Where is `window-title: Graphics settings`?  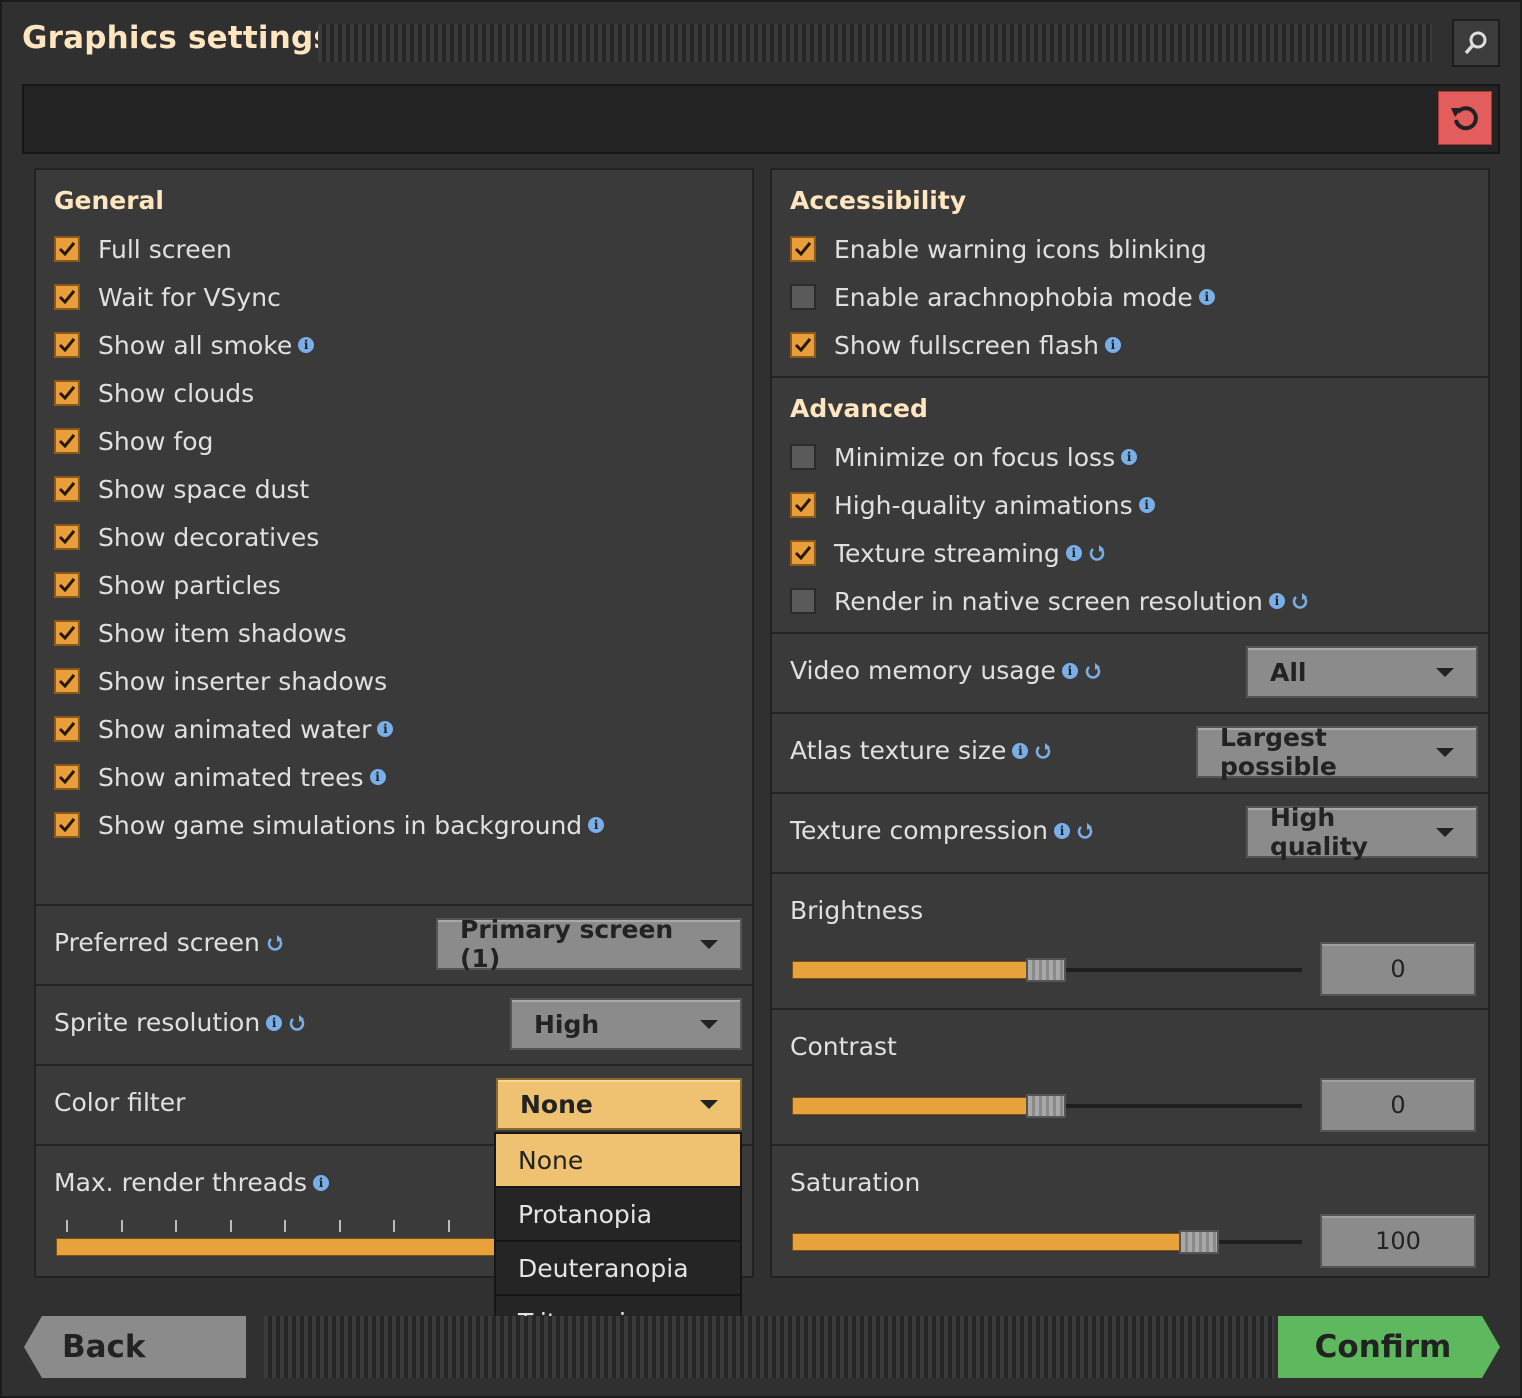 window-title: Graphics settings is located at coordinates (177, 38).